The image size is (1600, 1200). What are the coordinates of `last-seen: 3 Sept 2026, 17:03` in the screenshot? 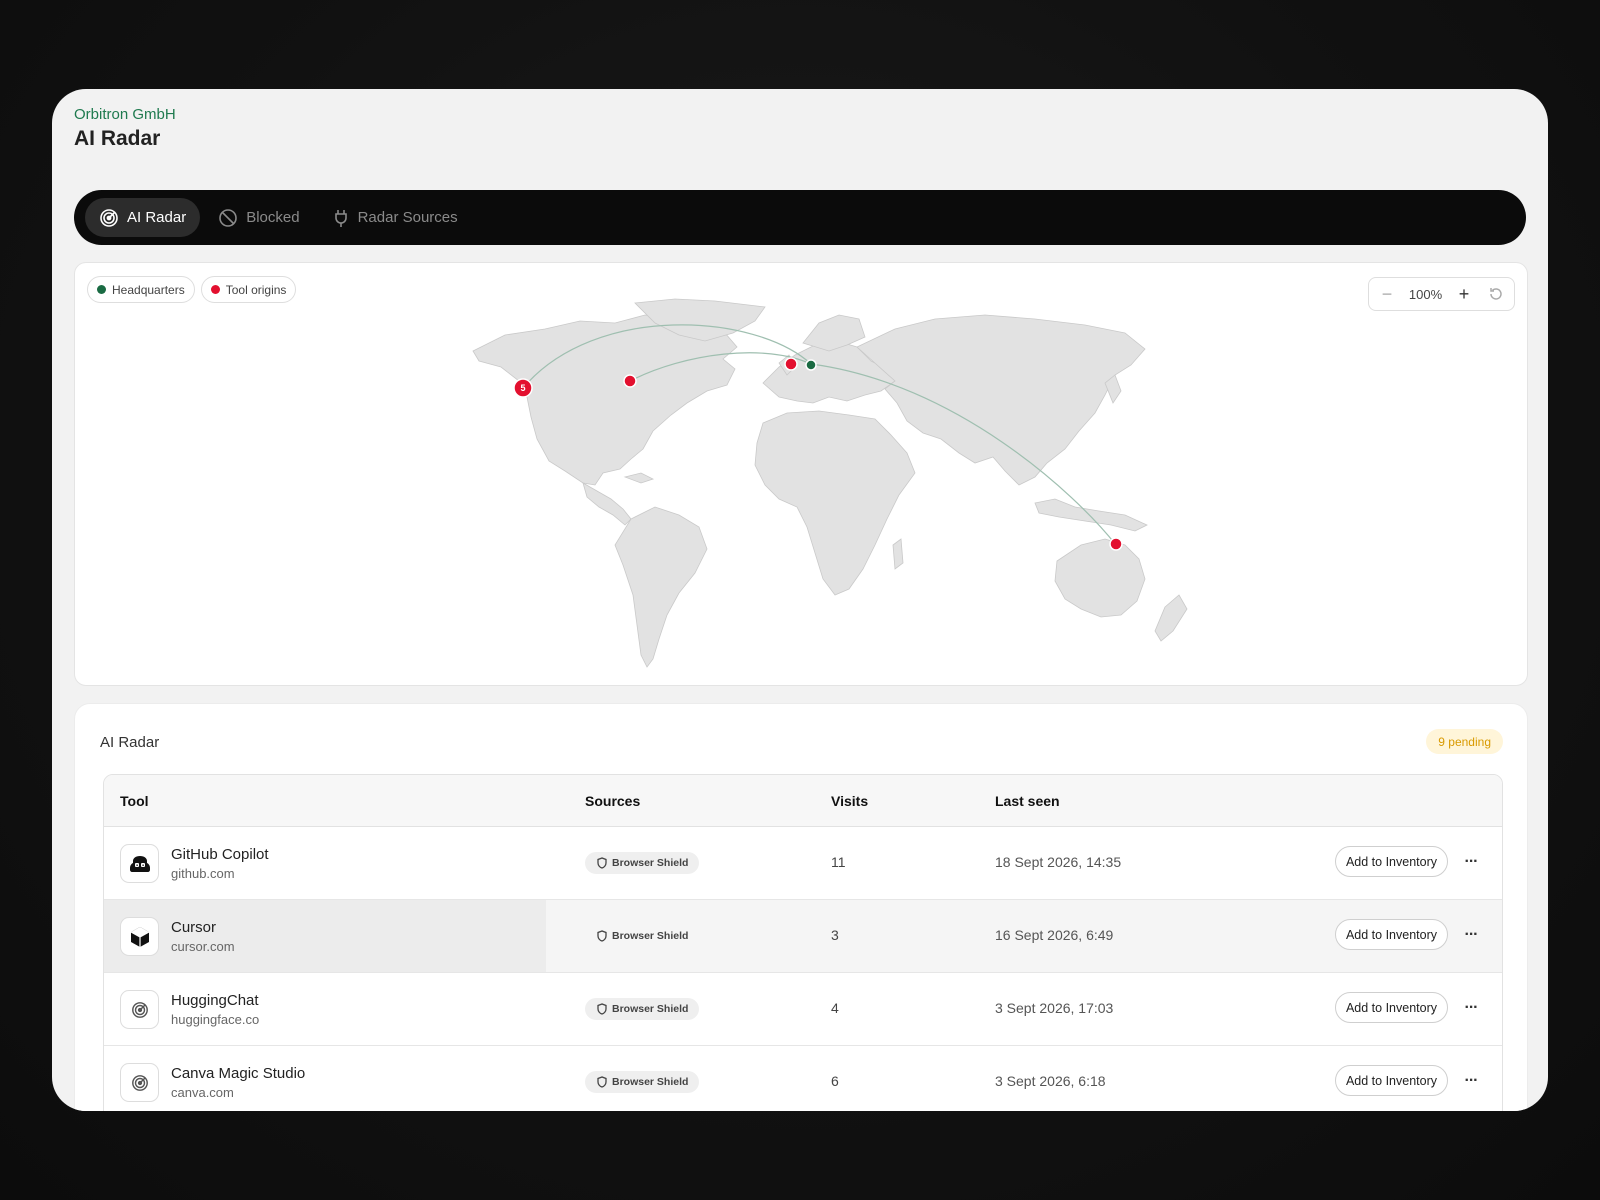 It's located at (1054, 1008).